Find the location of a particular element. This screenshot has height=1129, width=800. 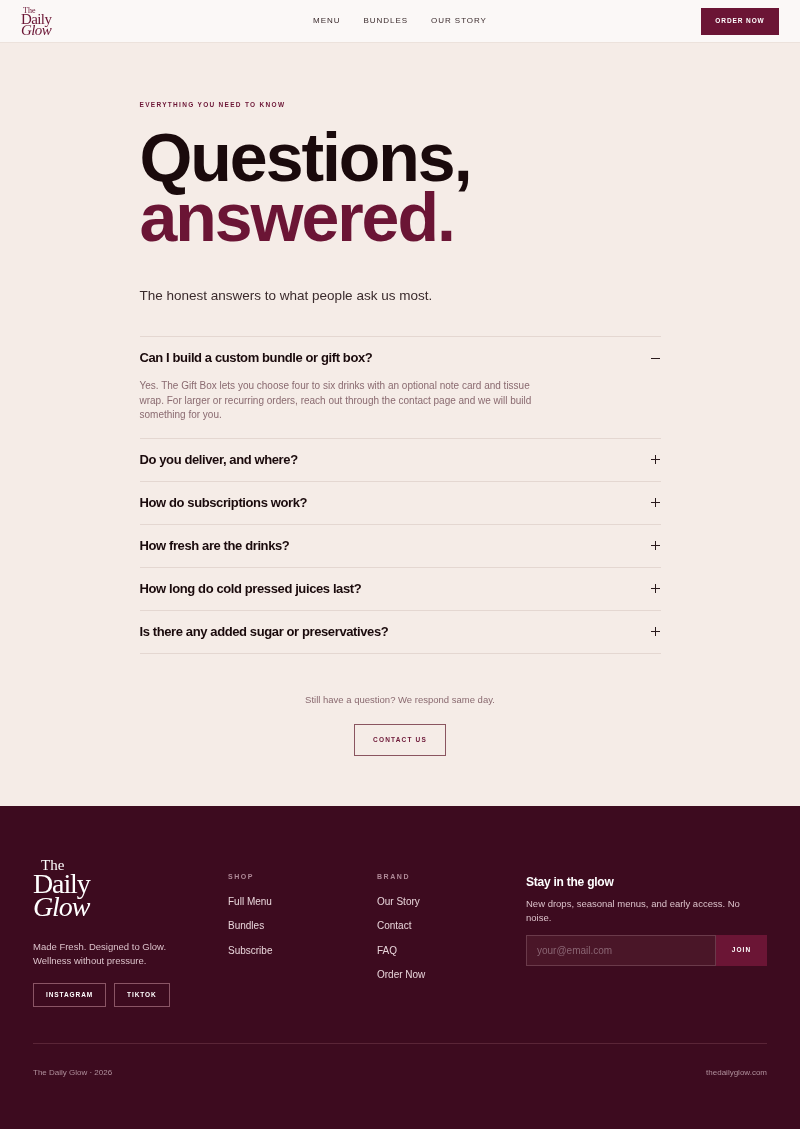

copyright-text: The Daily Glow · 2026 is located at coordinates (73, 1072).